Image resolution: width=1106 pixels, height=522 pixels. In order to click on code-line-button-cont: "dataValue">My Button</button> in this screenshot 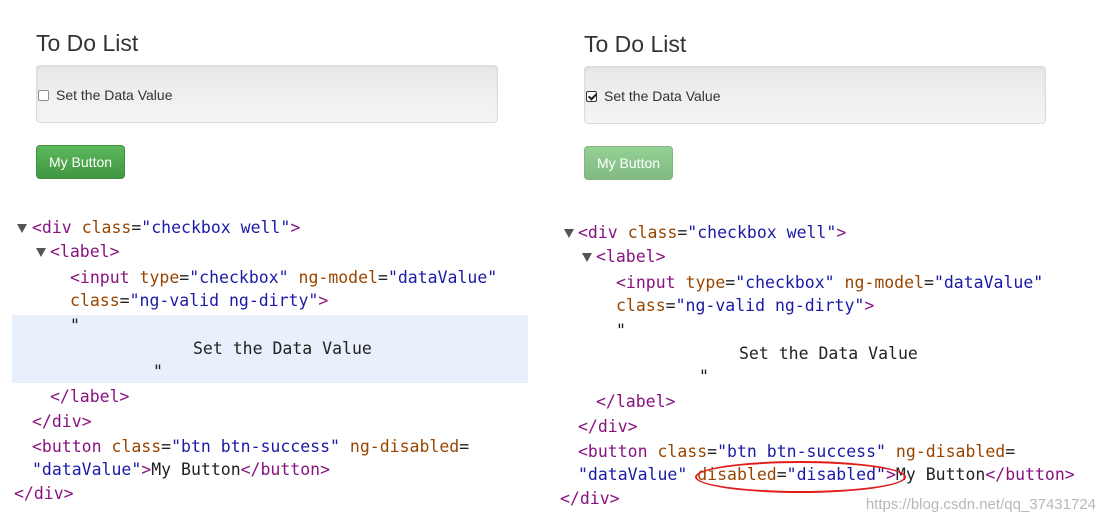, I will do `click(181, 469)`.